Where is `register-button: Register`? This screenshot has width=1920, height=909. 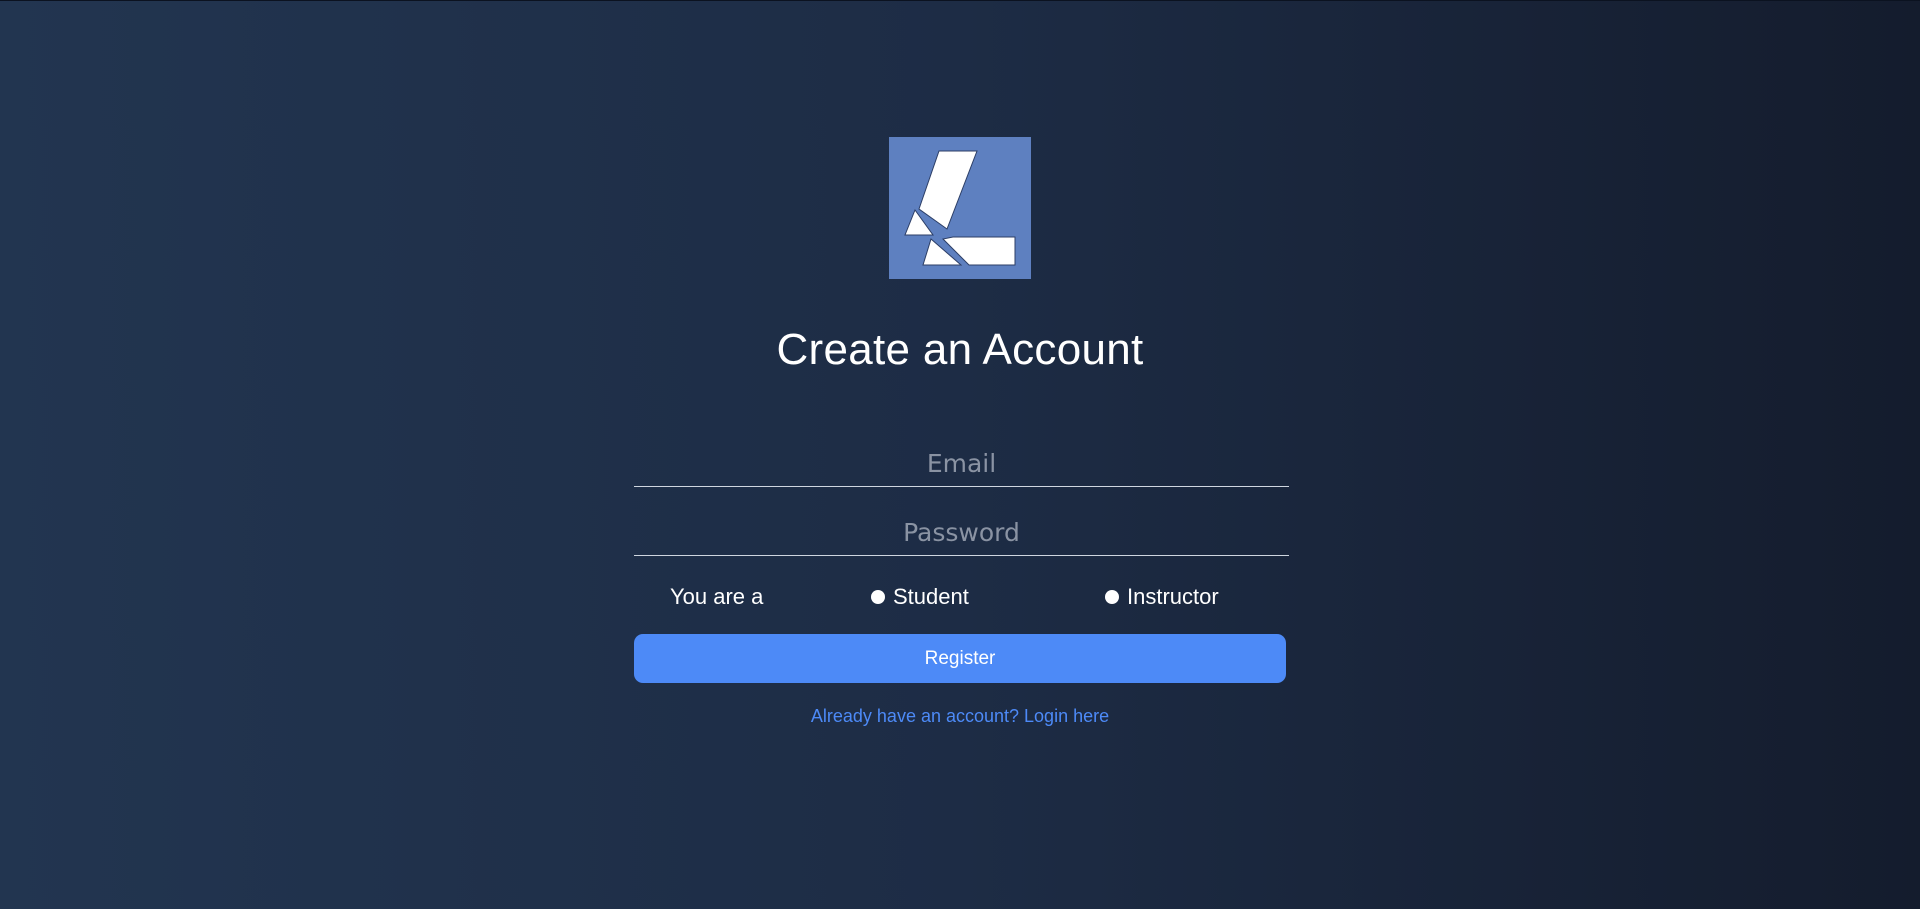 register-button: Register is located at coordinates (960, 658).